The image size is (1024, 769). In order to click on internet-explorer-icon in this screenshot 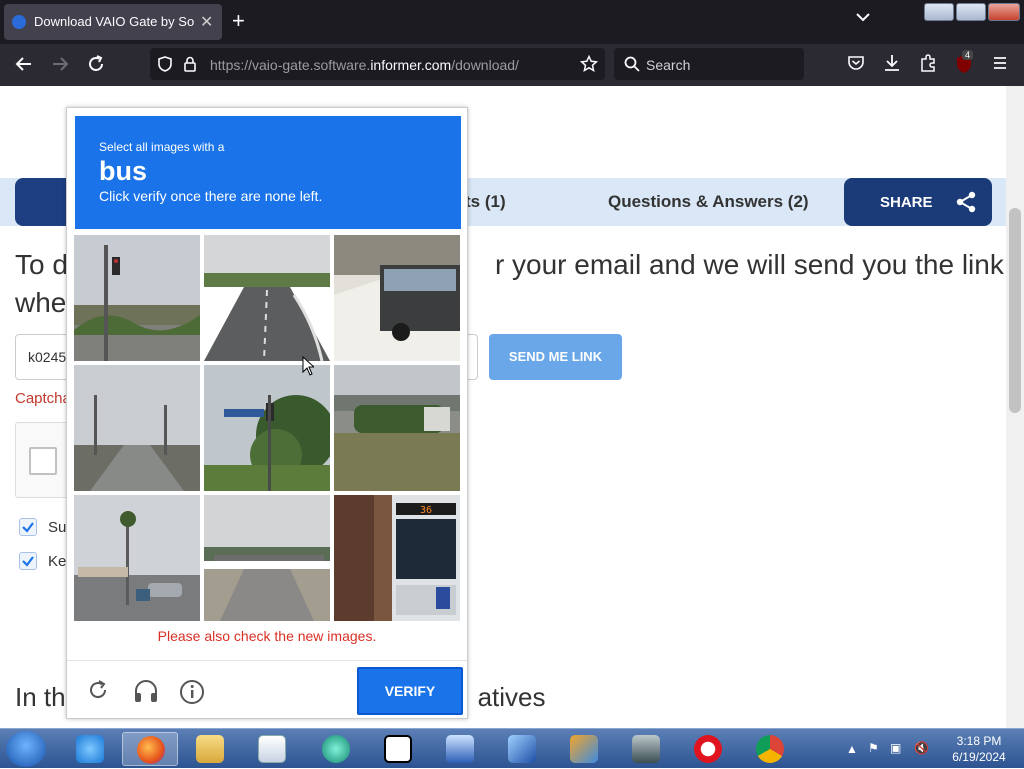, I will do `click(90, 749)`.